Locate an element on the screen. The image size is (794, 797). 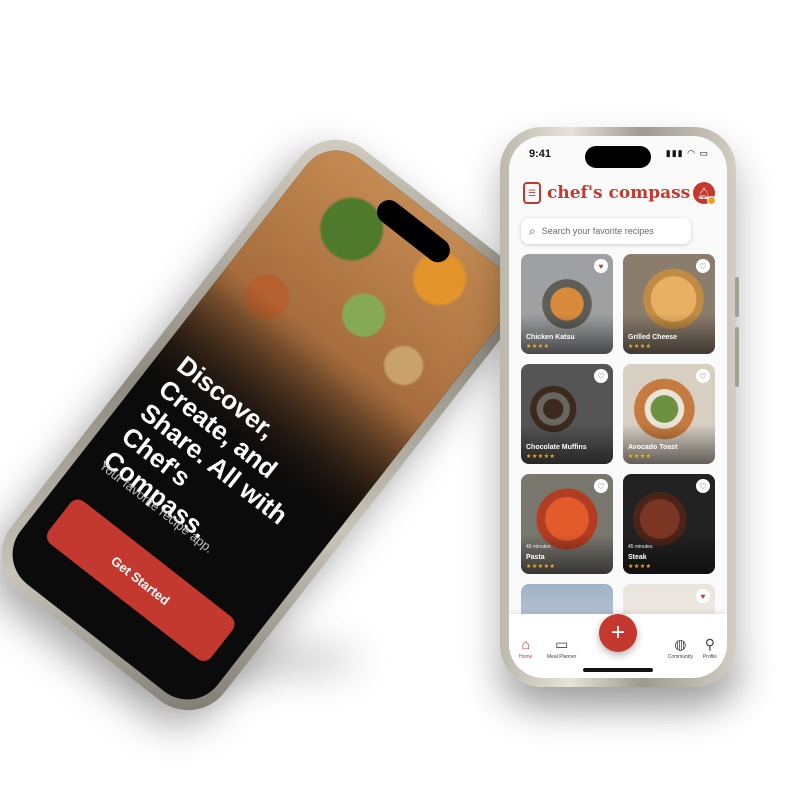
plus-icon: + is located at coordinates (617, 632).